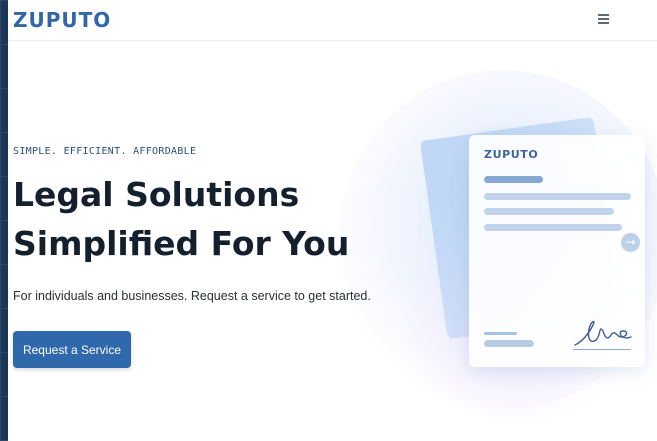 This screenshot has height=441, width=657. Describe the element at coordinates (181, 243) in the screenshot. I see `headline-line-2: Simplified For You` at that location.